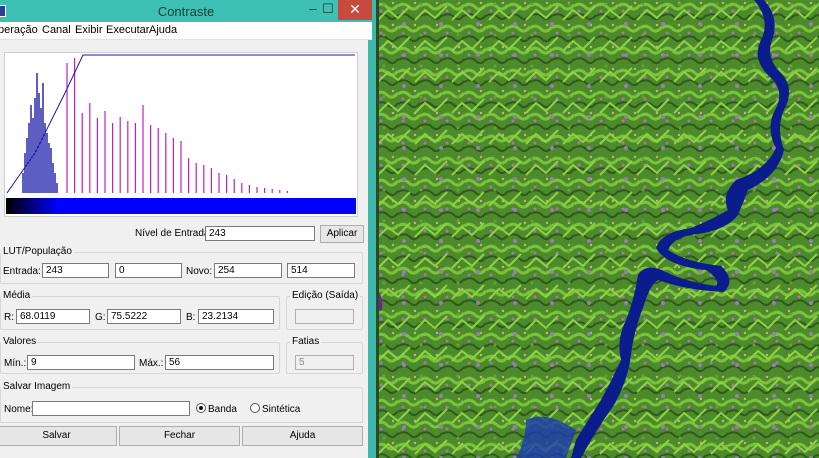 This screenshot has height=458, width=819. What do you see at coordinates (186, 11) in the screenshot?
I see `title-bar: Contraste ‒ ☐ ✕` at bounding box center [186, 11].